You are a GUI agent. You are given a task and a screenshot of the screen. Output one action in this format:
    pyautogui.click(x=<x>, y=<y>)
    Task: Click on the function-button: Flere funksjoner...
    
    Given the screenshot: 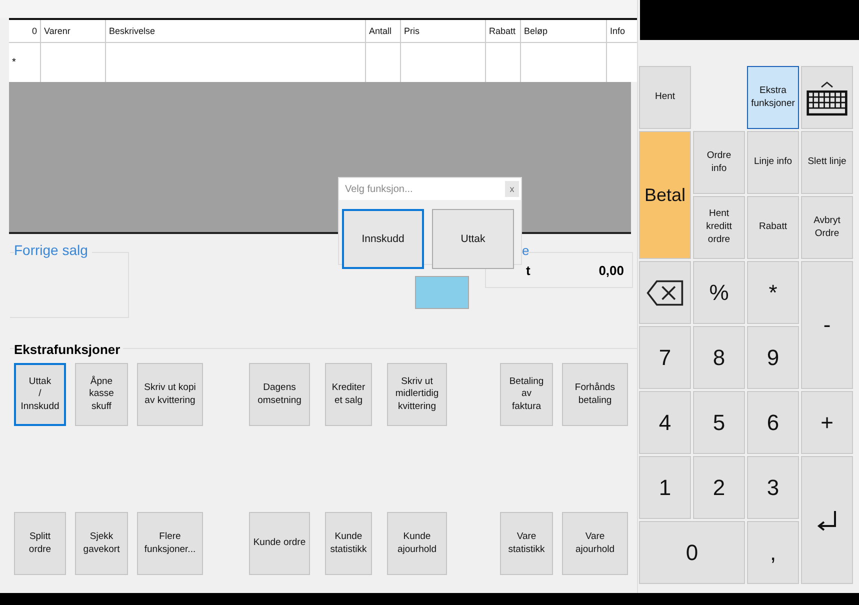 What is the action you would take?
    pyautogui.click(x=170, y=543)
    